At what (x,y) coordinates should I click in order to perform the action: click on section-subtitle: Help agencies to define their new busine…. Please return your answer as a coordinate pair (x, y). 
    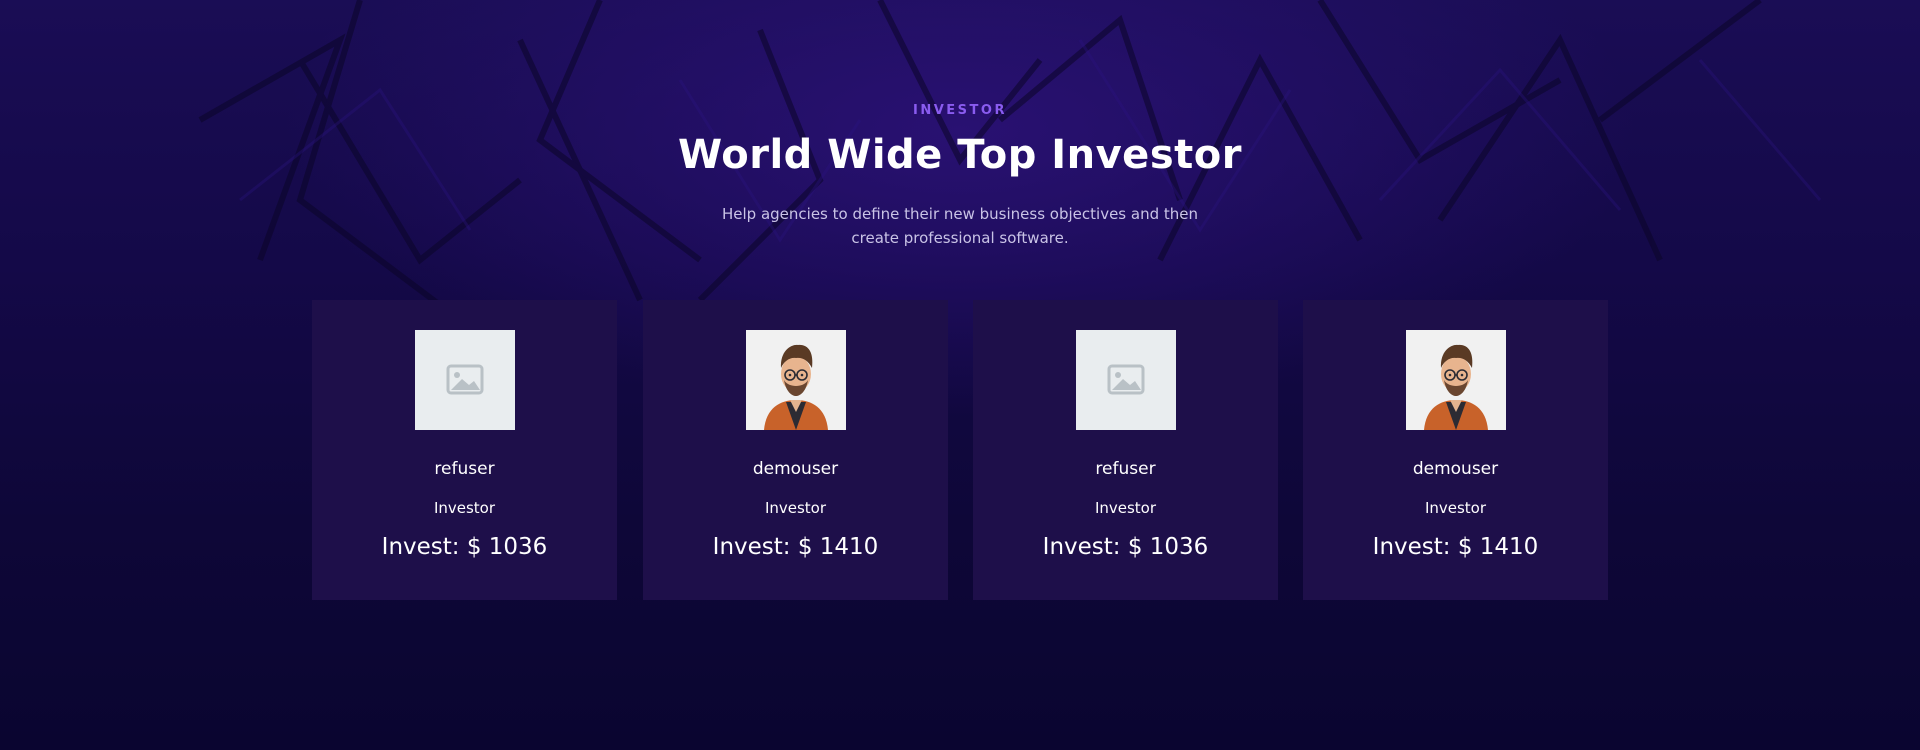
    Looking at the image, I should click on (960, 226).